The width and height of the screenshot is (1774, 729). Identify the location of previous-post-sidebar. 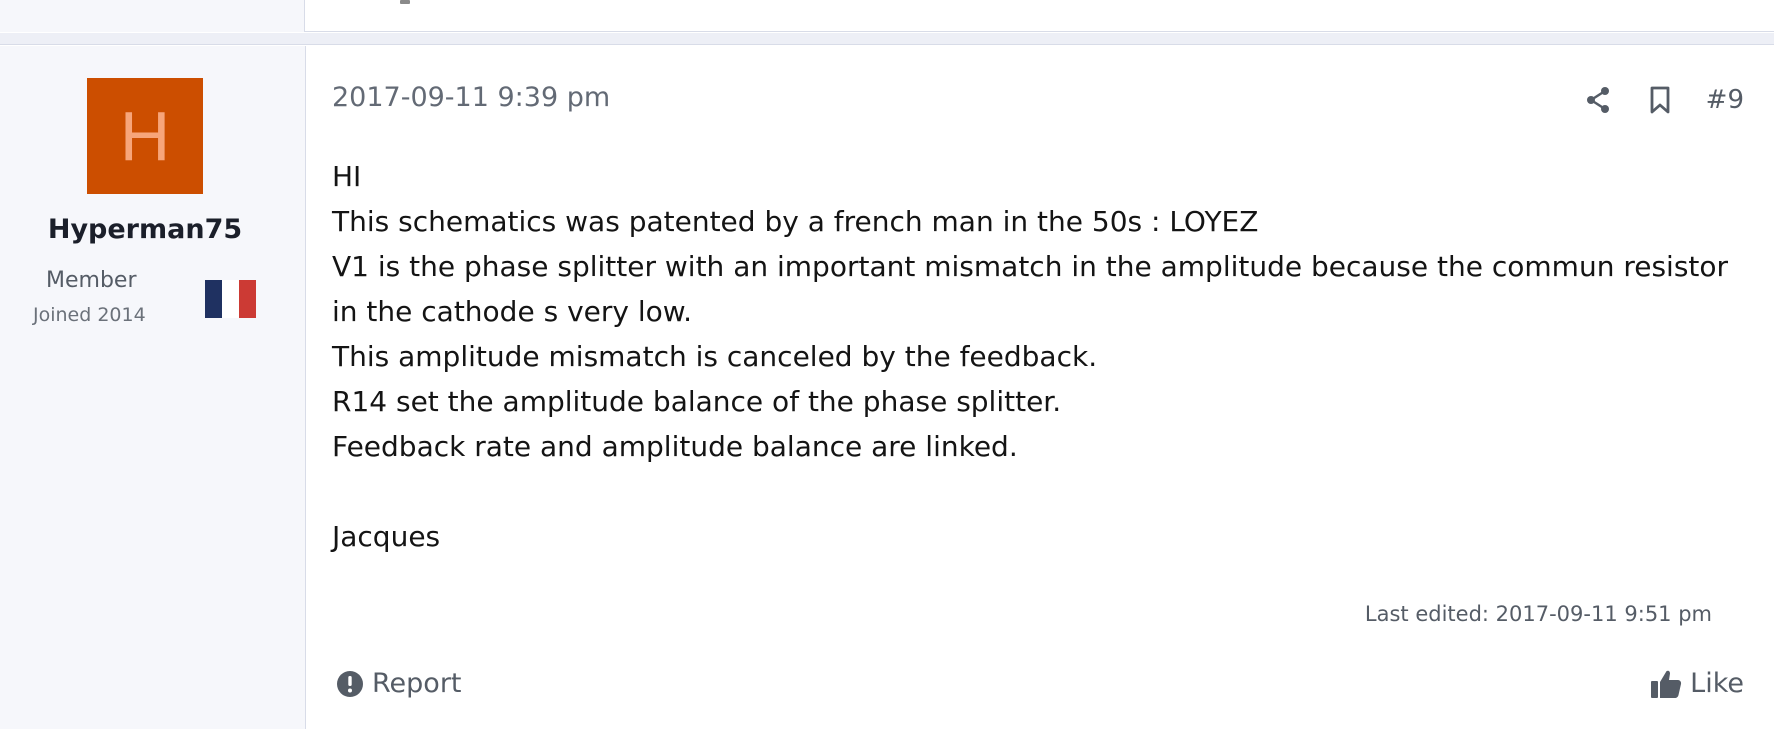
(152, 16).